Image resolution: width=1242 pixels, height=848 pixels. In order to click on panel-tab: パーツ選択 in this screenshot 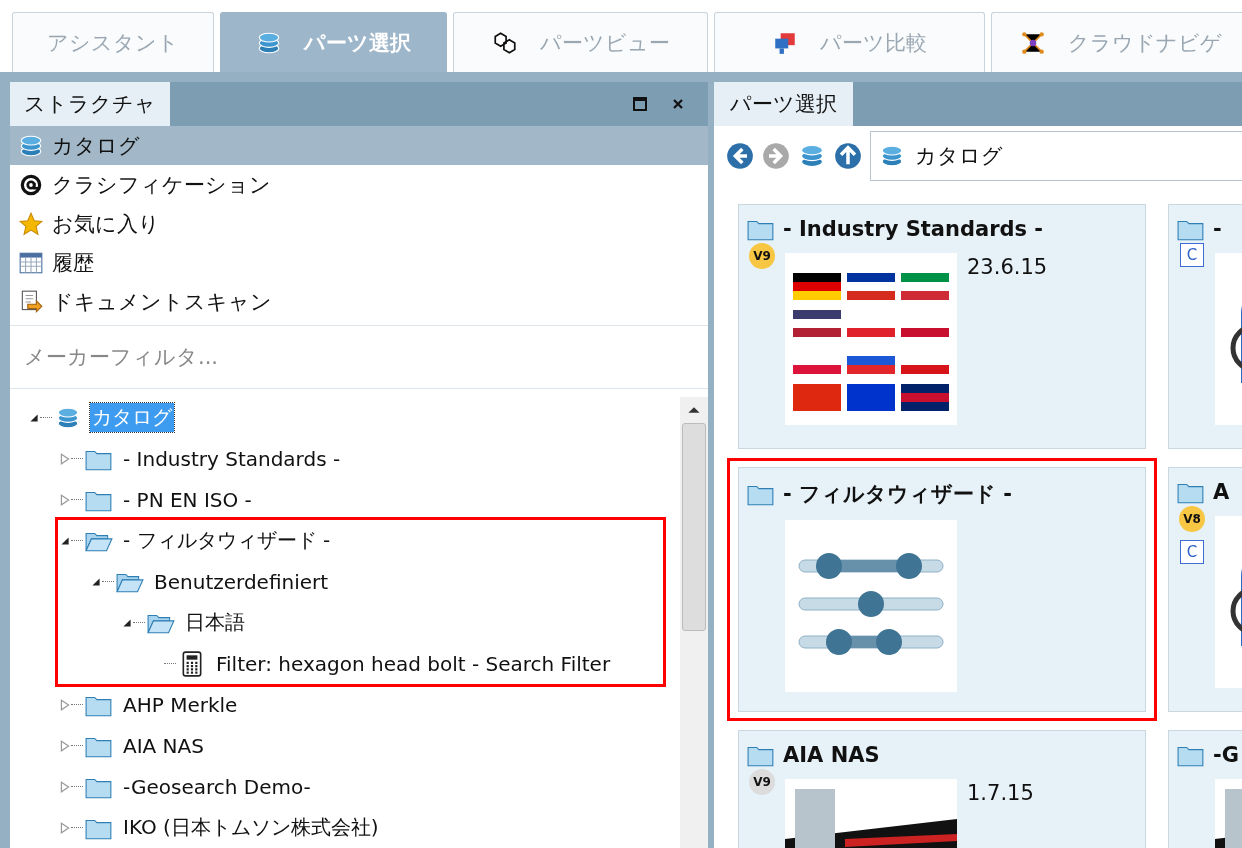, I will do `click(783, 104)`.